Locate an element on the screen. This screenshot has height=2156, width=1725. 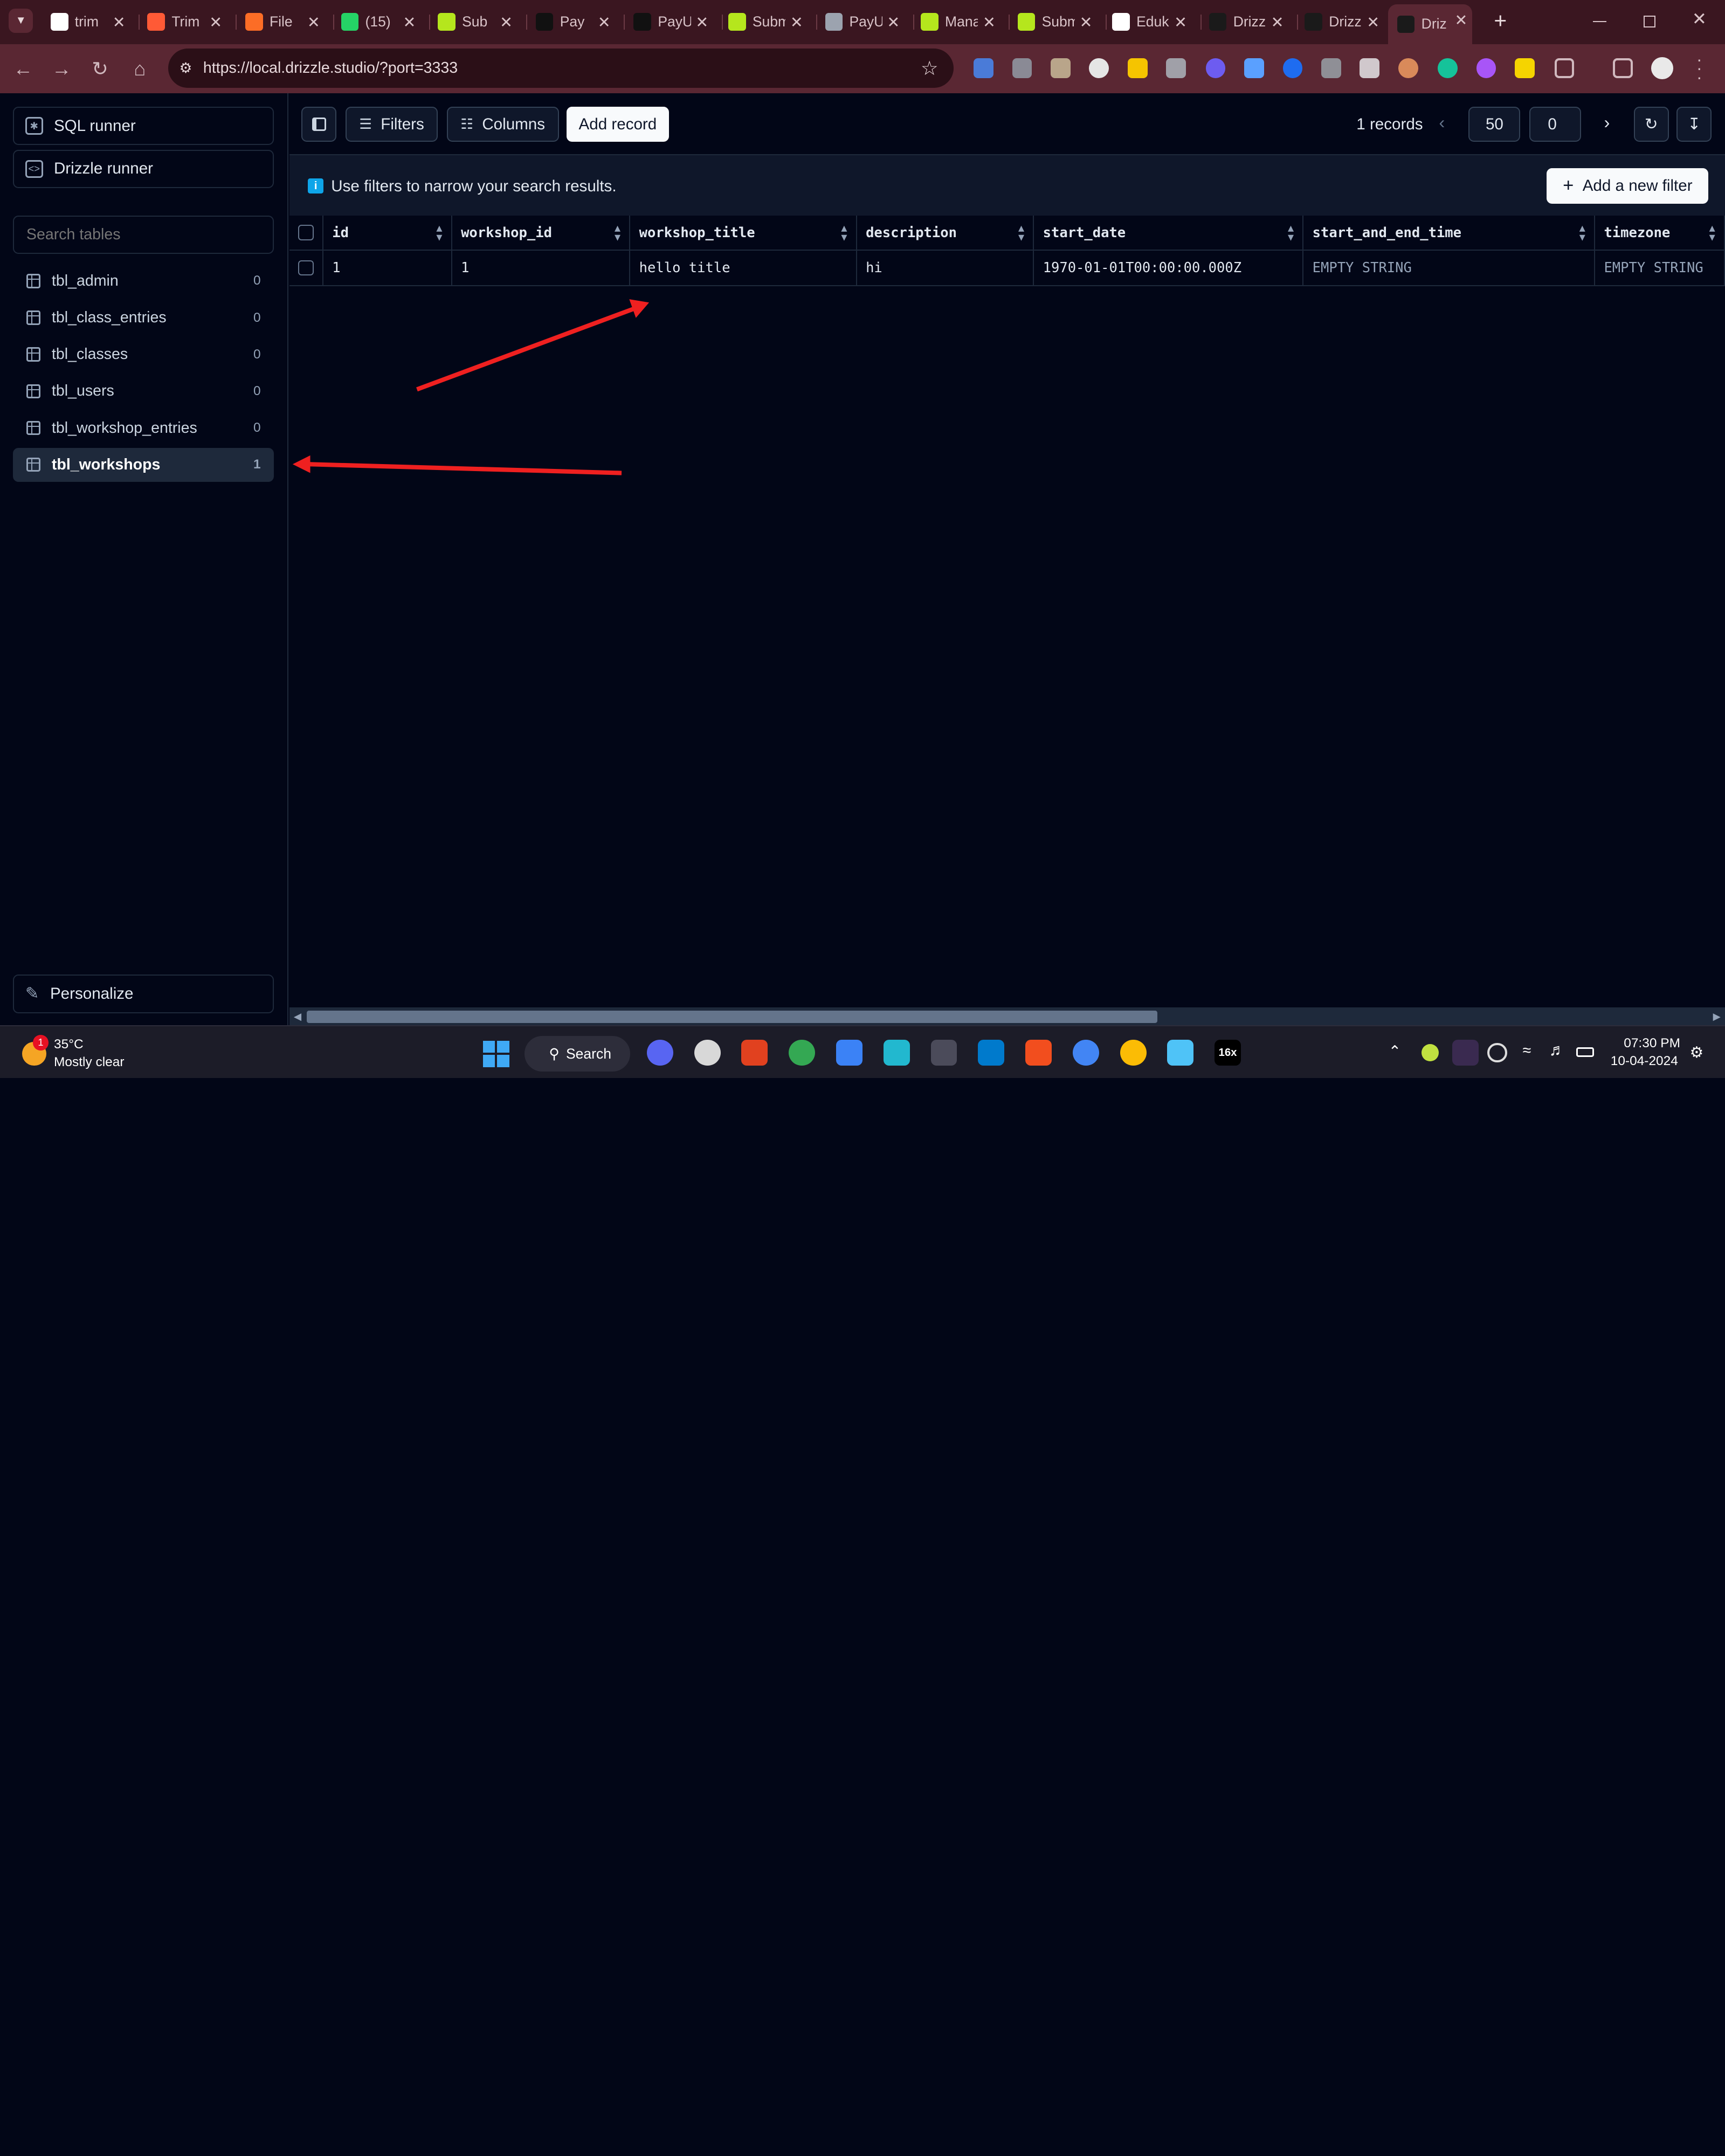
taskbar-search: ⚲ Search is located at coordinates (578, 1054).